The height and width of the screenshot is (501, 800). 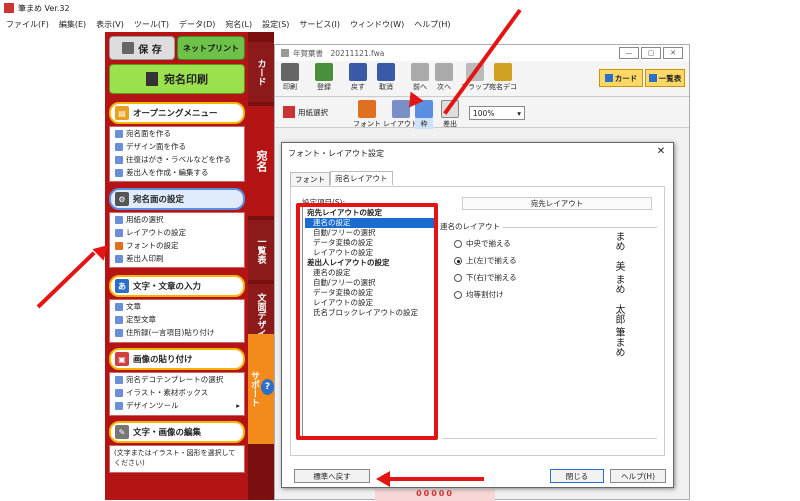 What do you see at coordinates (400, 124) in the screenshot?
I see `layout-label: レイアウト` at bounding box center [400, 124].